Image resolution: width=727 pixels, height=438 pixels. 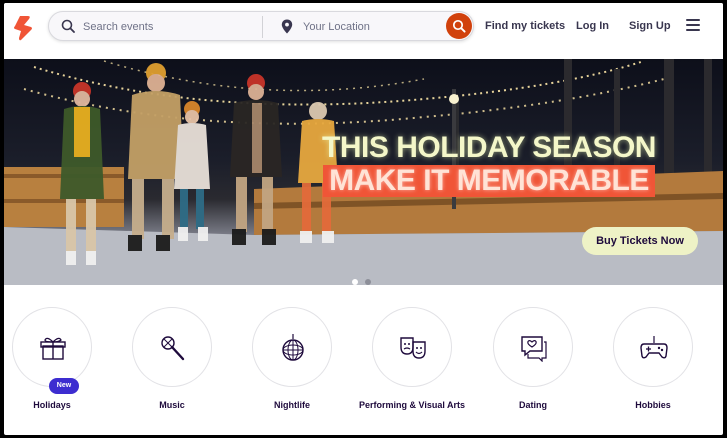 I want to click on chat-heart-icon, so click(x=534, y=349).